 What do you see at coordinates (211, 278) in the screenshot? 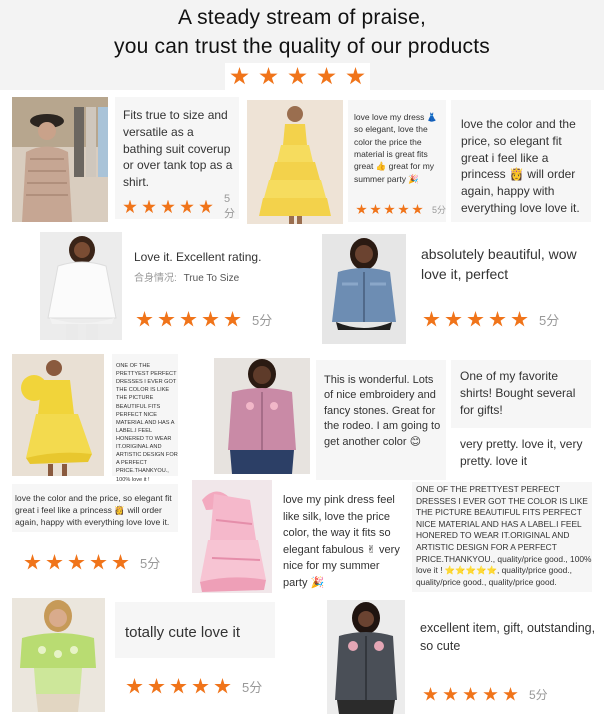
I see `fit-value: True To Size` at bounding box center [211, 278].